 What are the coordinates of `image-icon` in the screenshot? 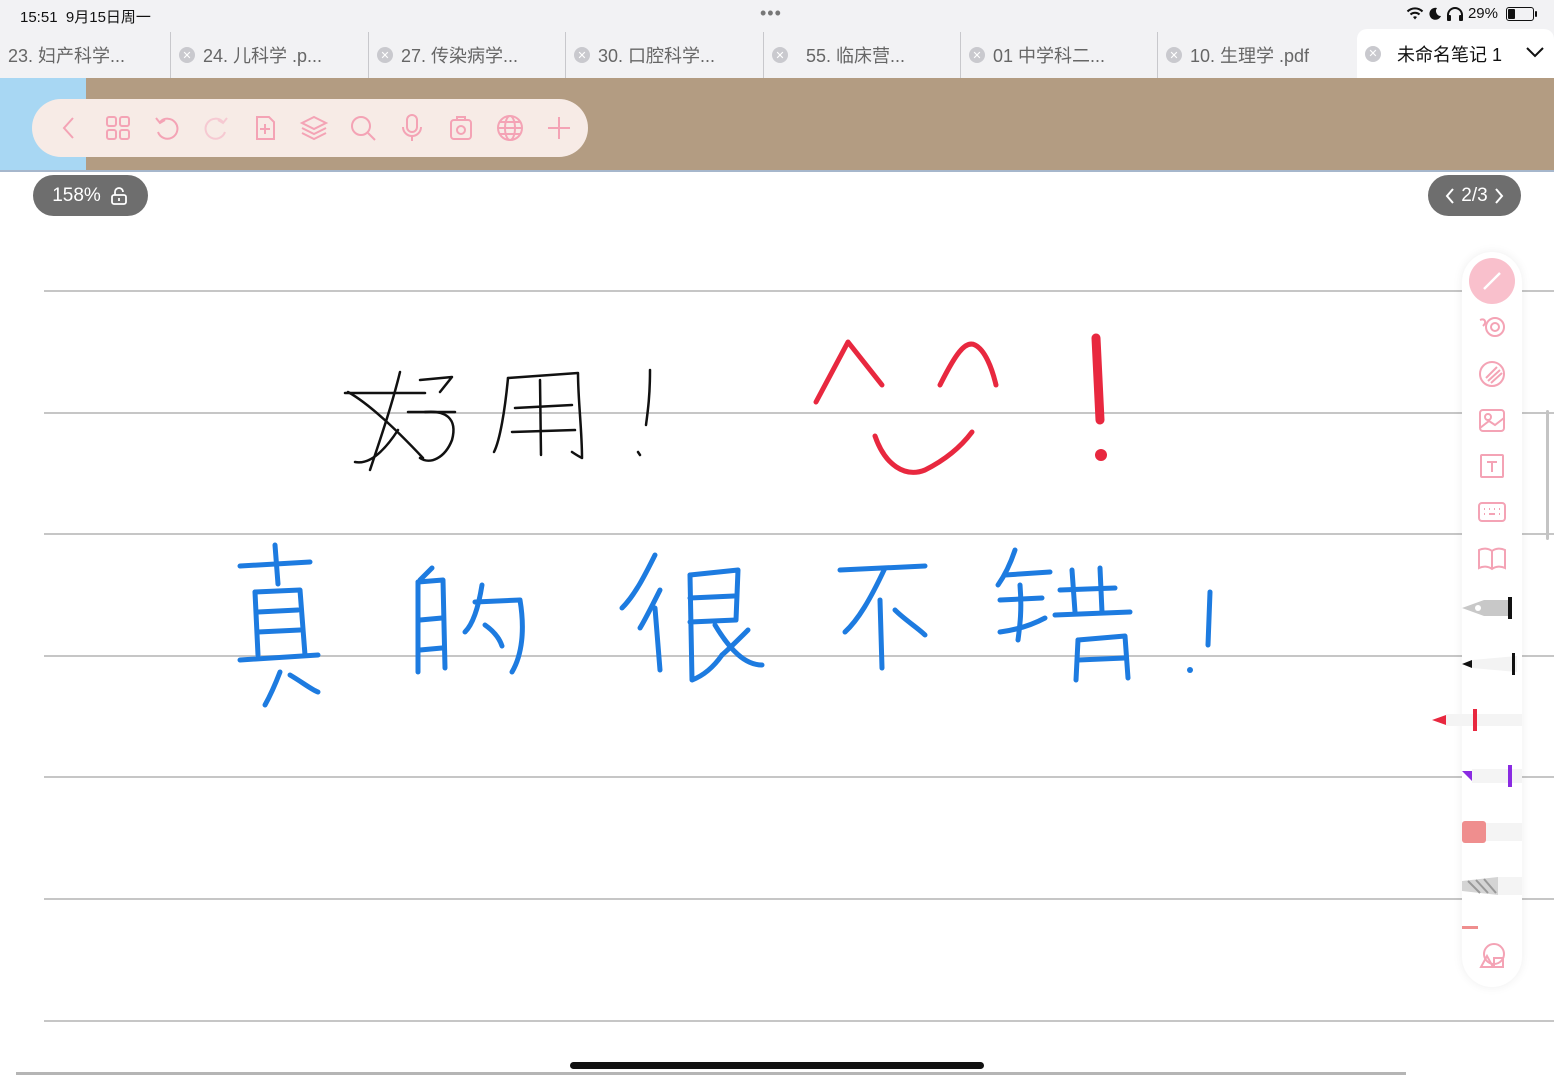 It's located at (1492, 420).